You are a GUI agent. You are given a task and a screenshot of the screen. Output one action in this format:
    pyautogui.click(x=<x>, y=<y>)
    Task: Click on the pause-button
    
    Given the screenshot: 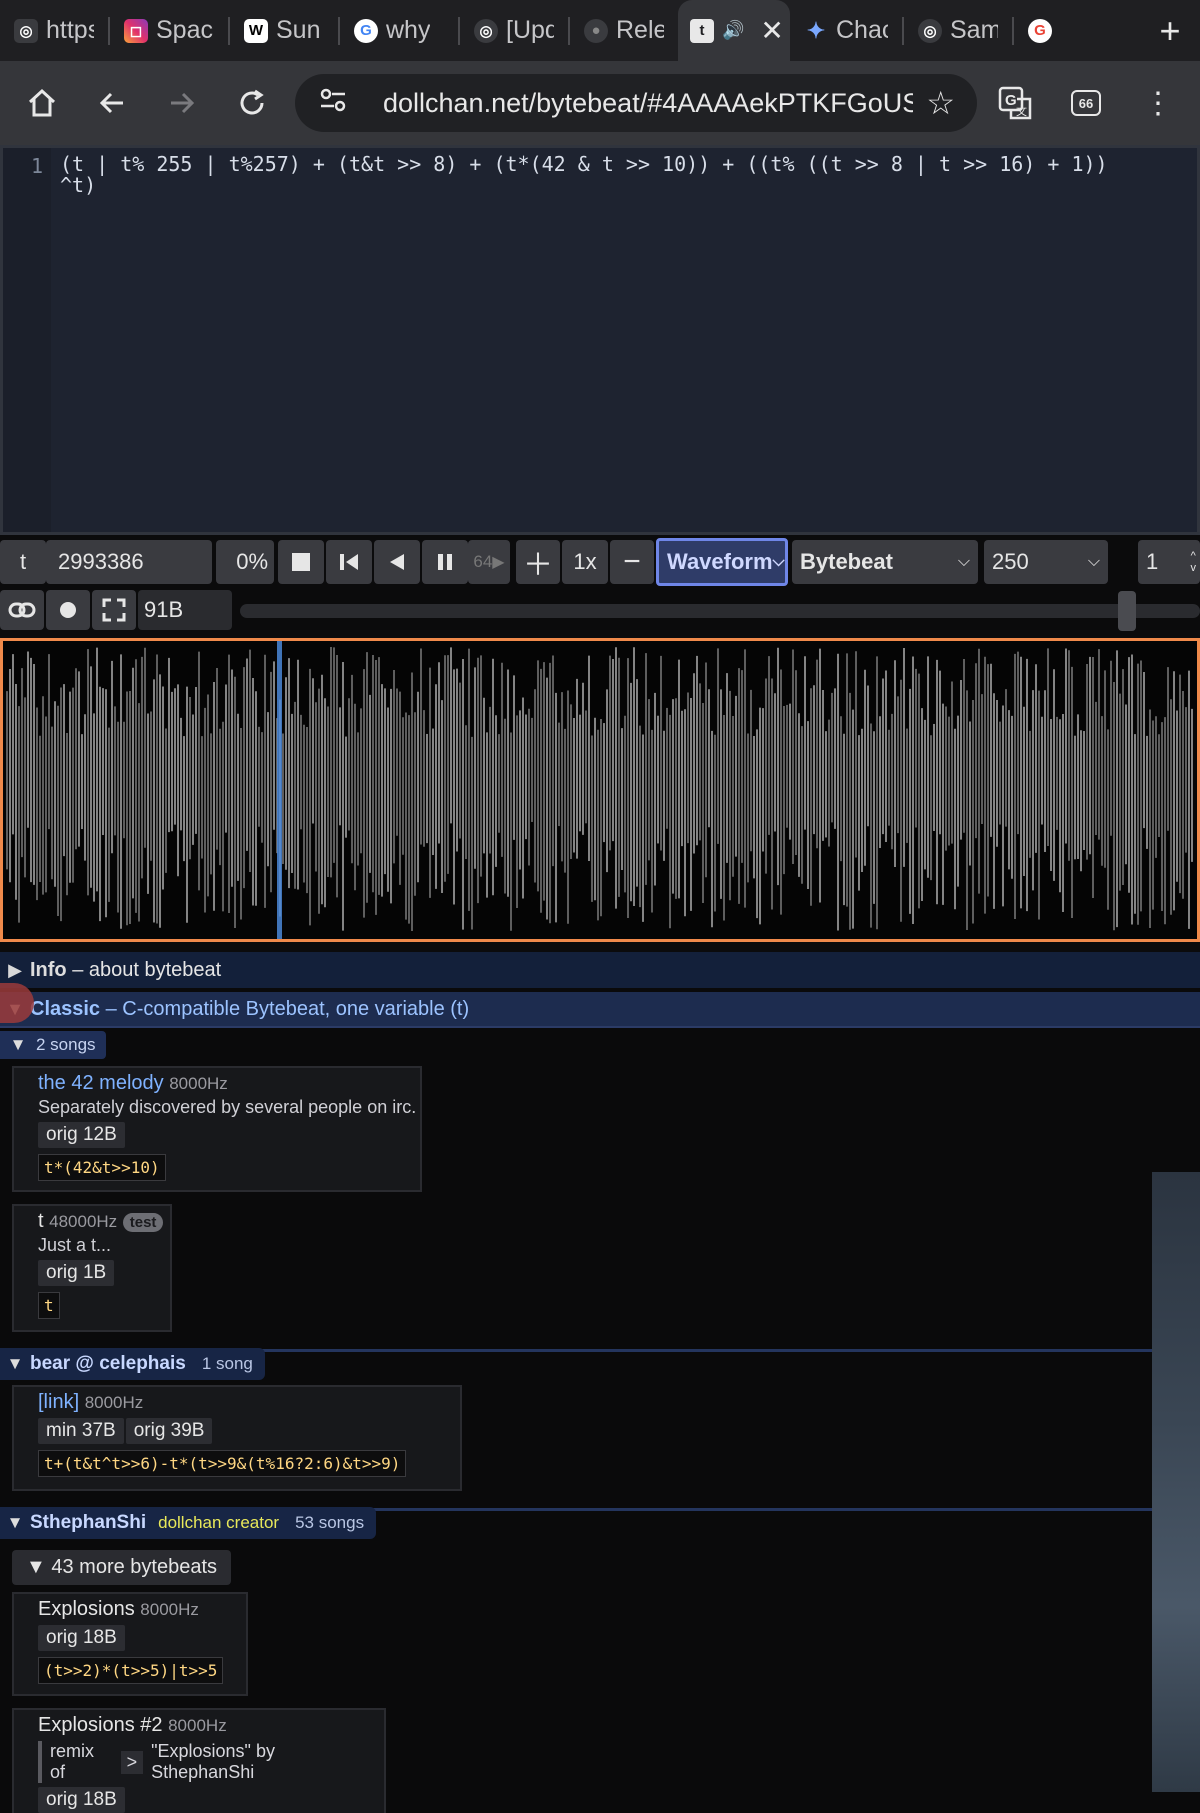 What is the action you would take?
    pyautogui.click(x=445, y=562)
    